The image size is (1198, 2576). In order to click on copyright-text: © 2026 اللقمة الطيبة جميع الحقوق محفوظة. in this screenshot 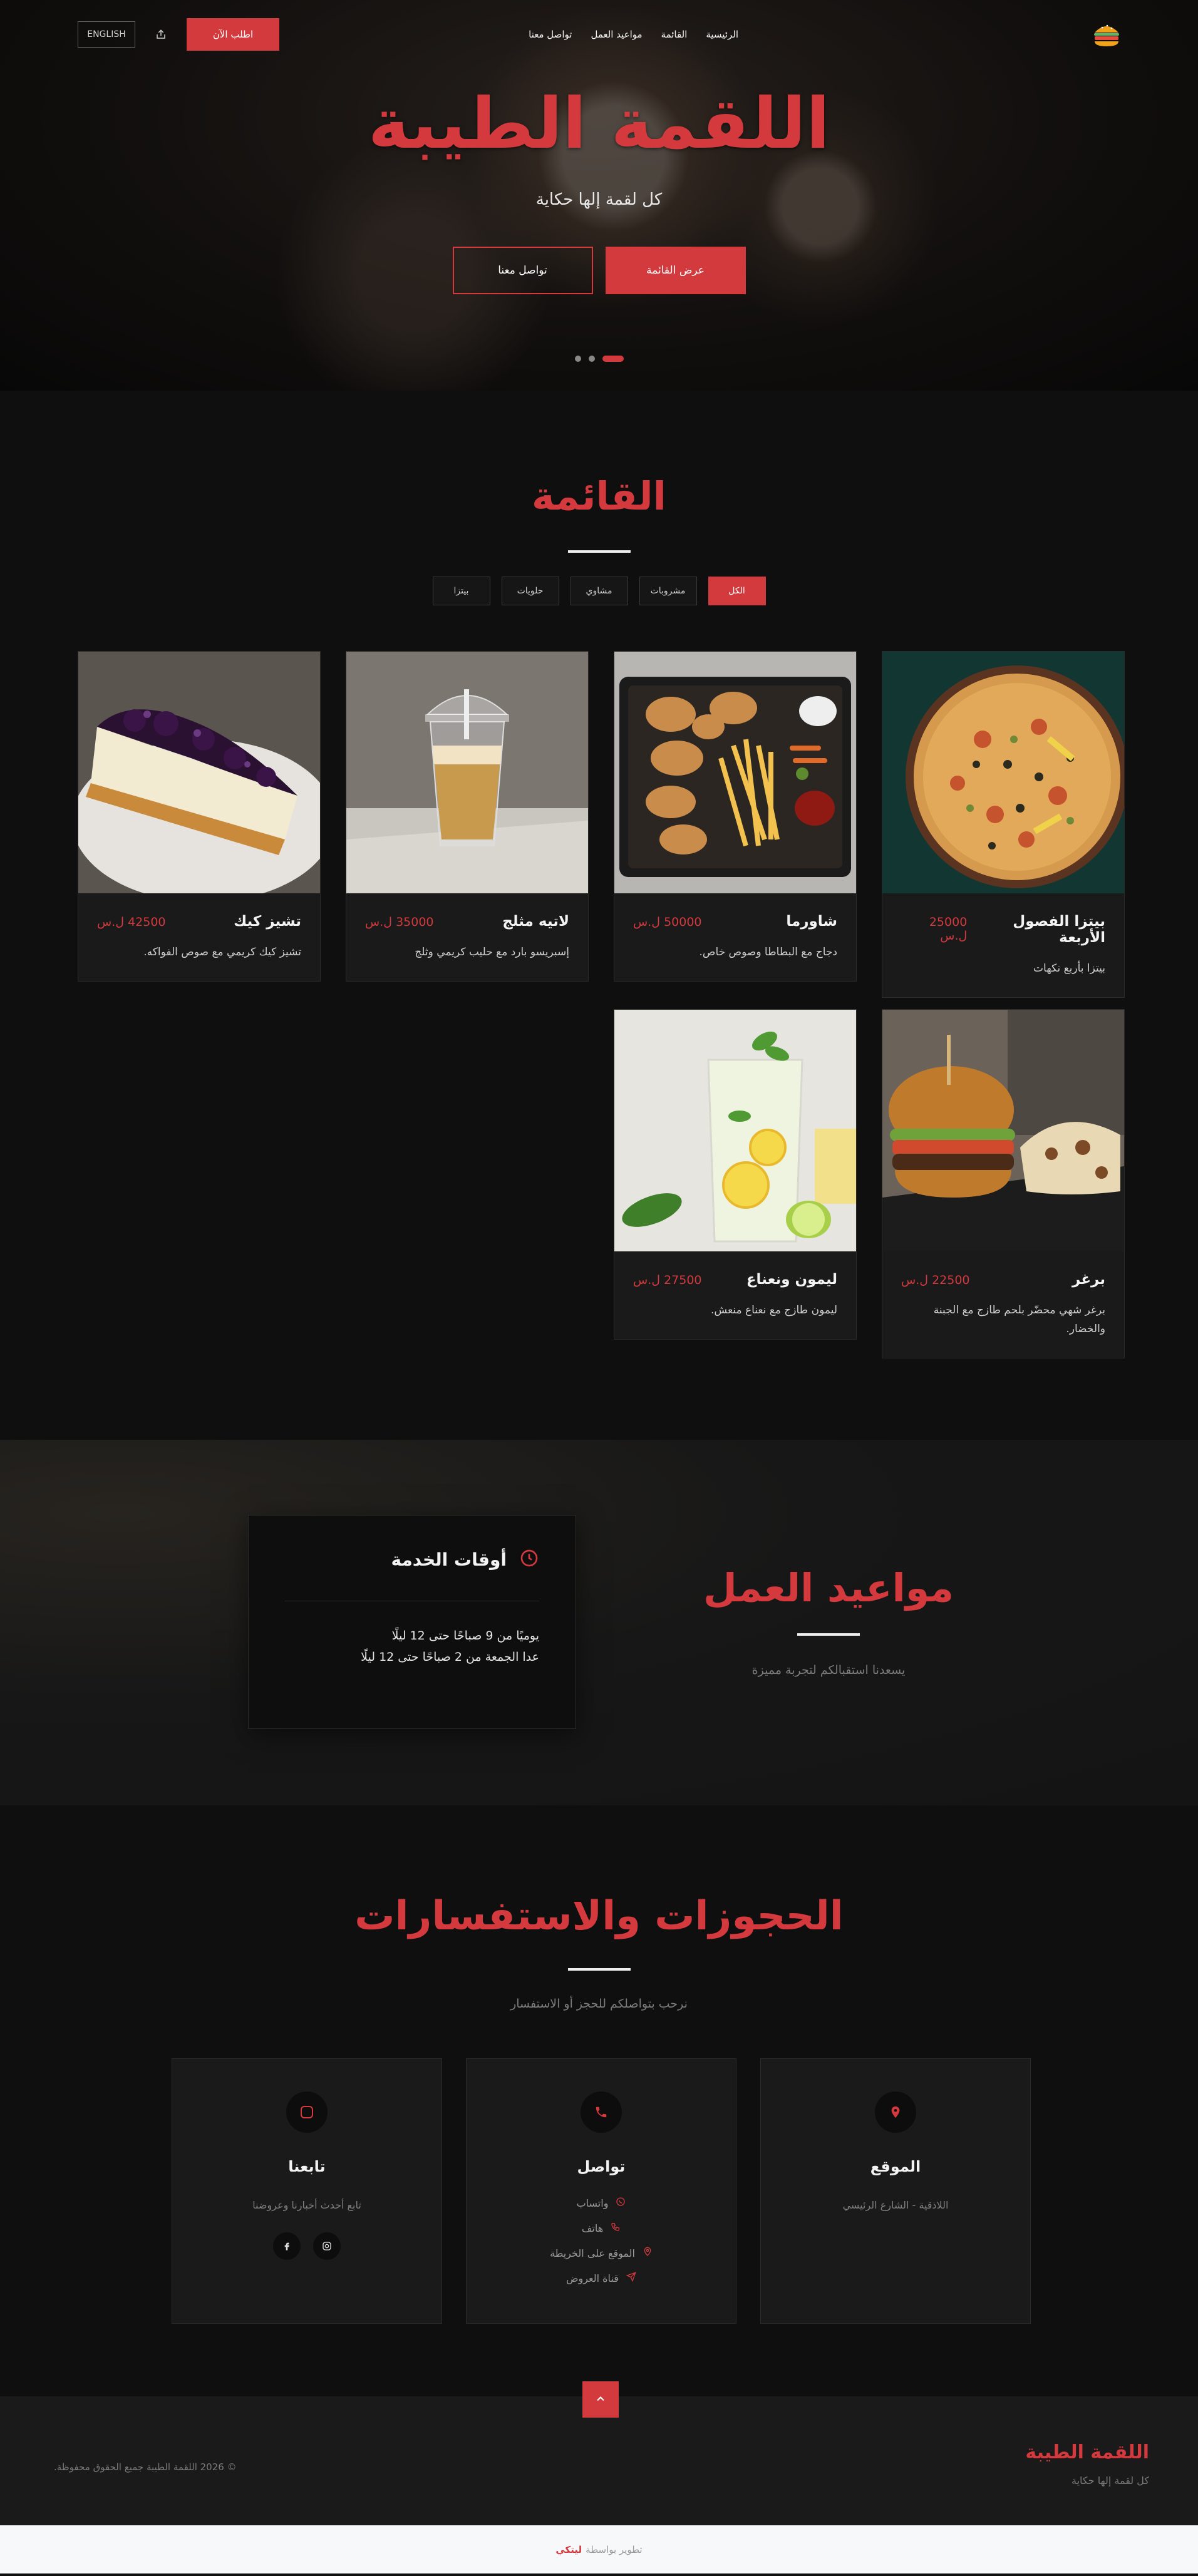, I will do `click(145, 2467)`.